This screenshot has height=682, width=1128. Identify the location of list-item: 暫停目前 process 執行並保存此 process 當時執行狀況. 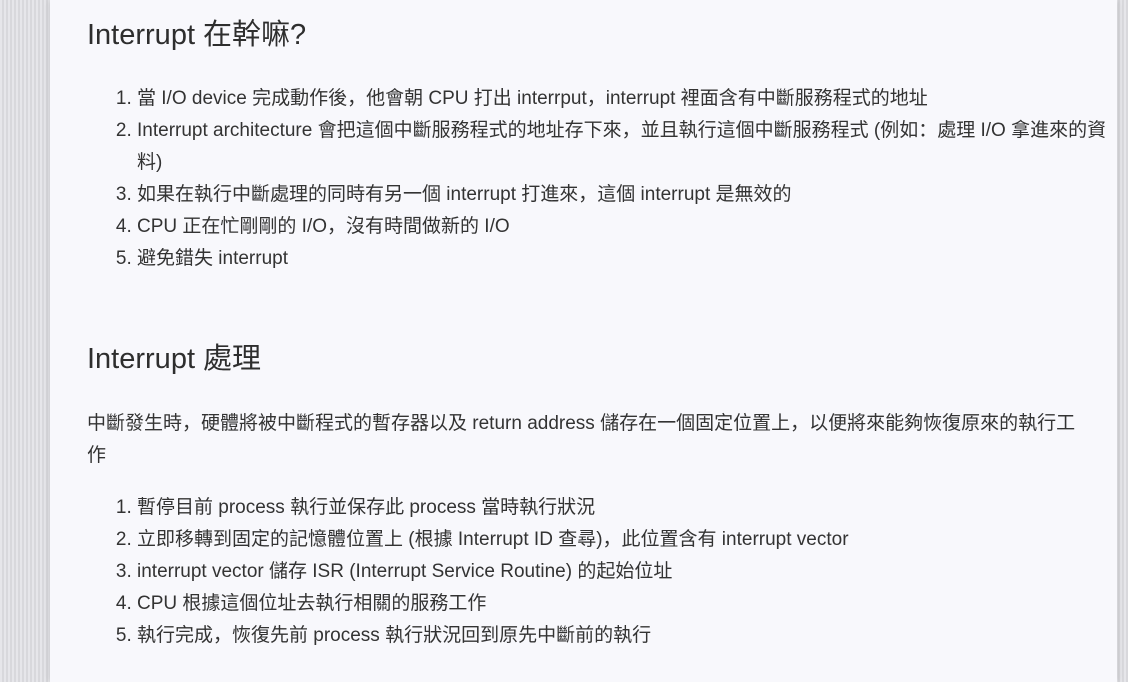
(627, 508).